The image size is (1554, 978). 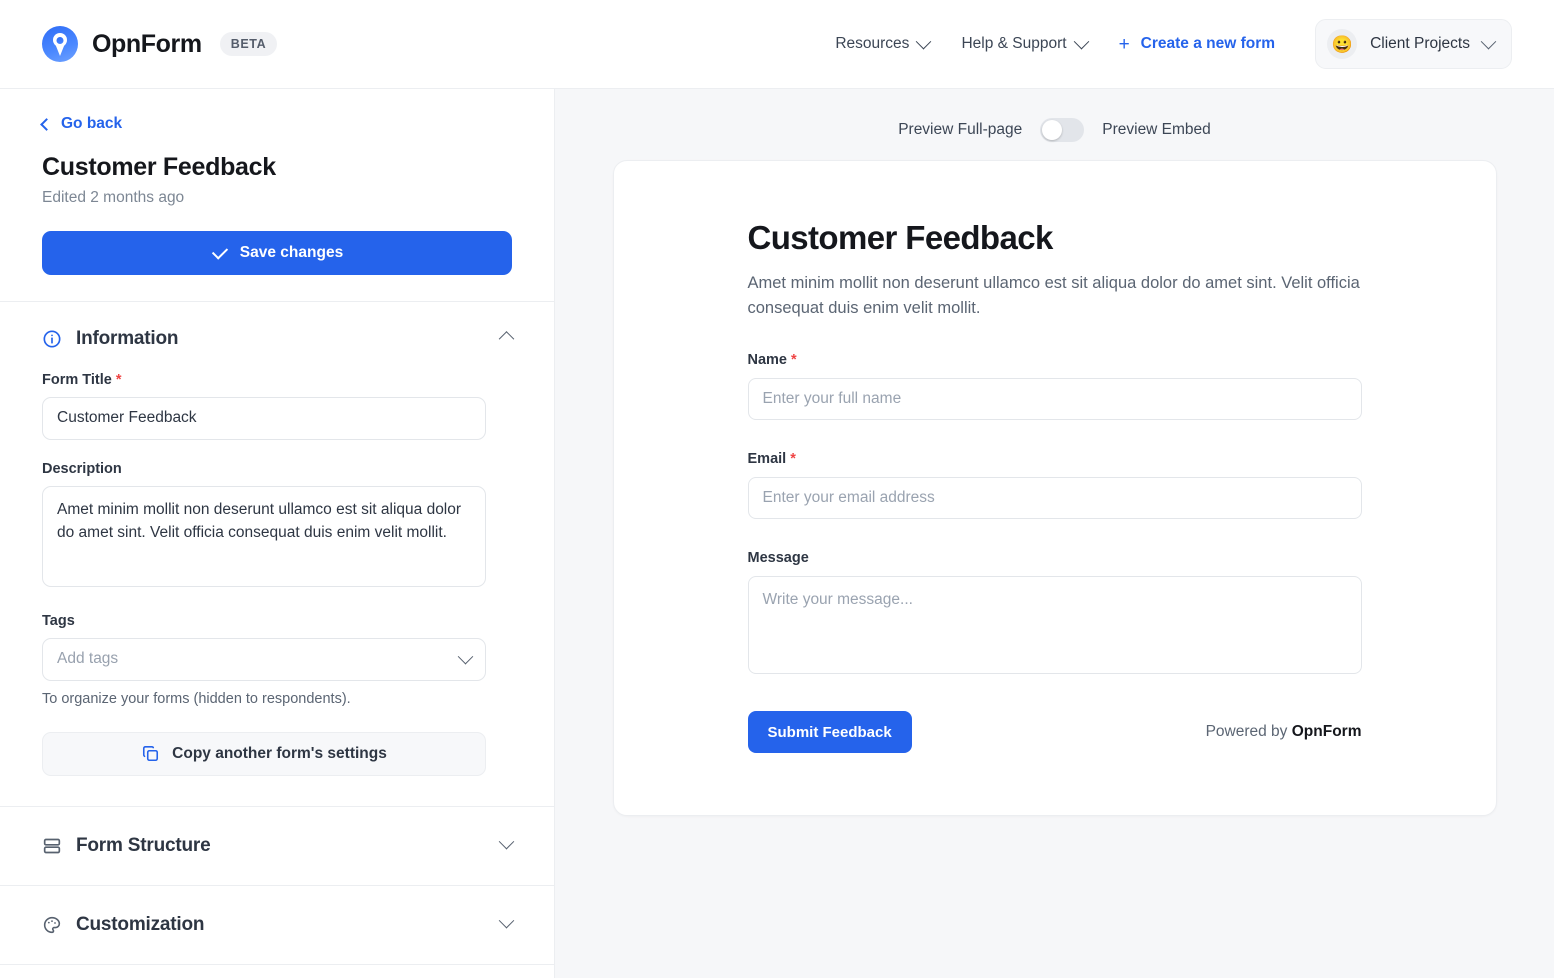 What do you see at coordinates (291, 252) in the screenshot?
I see `save-changes-label: Save changes` at bounding box center [291, 252].